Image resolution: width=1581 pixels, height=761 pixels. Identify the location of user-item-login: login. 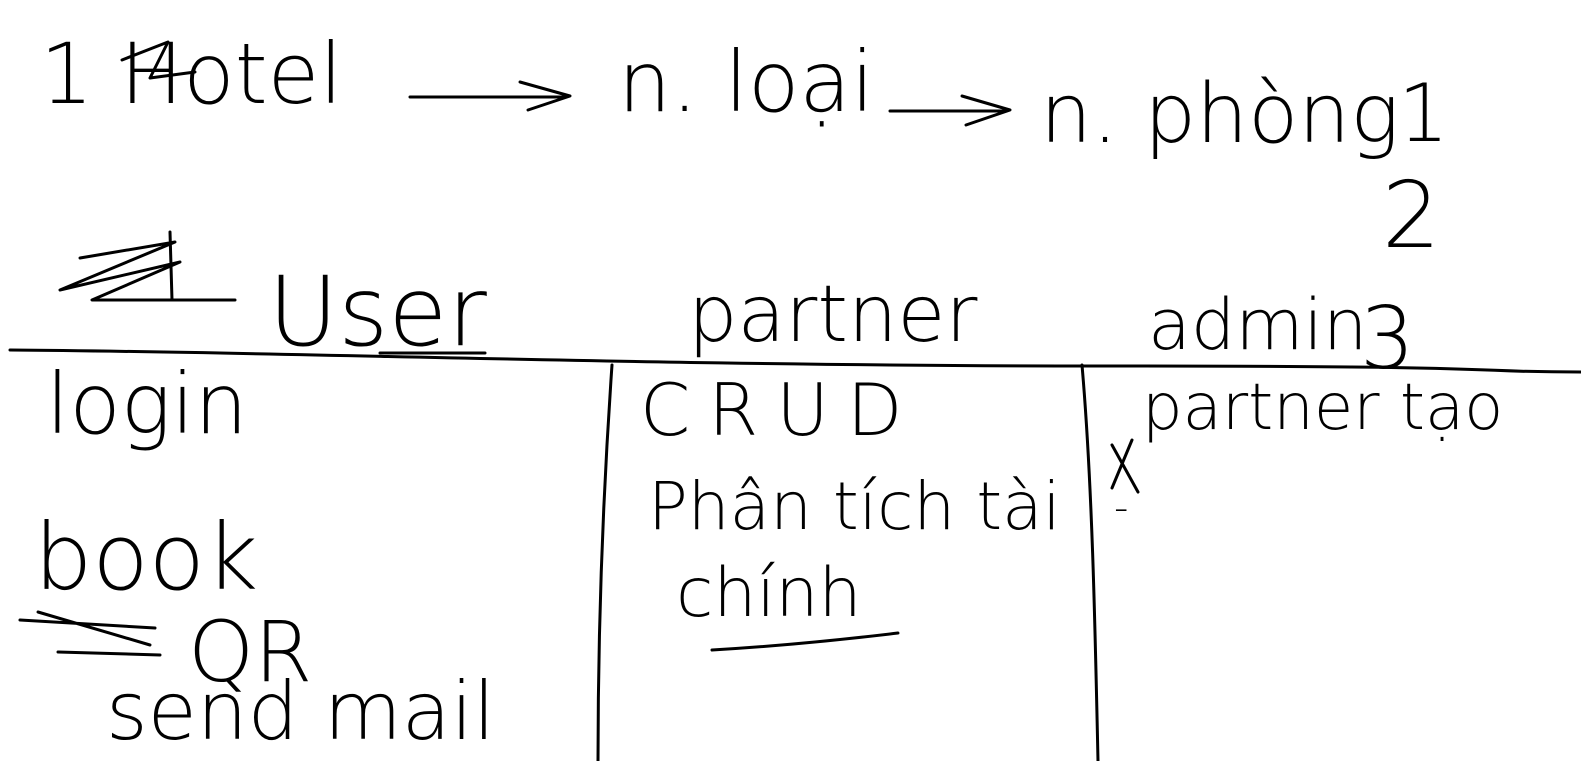
(147, 404).